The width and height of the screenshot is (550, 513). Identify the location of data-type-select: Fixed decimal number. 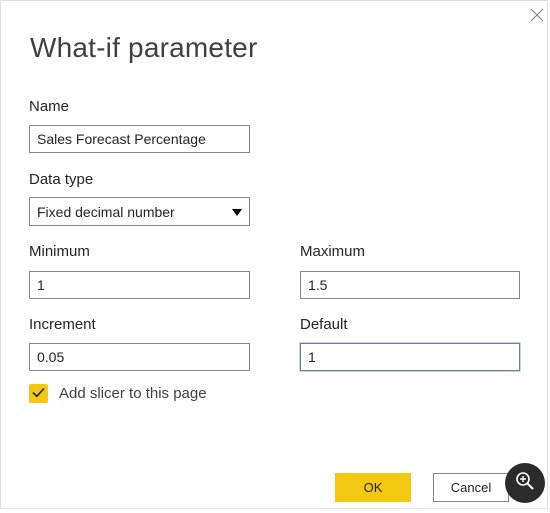
(139, 211).